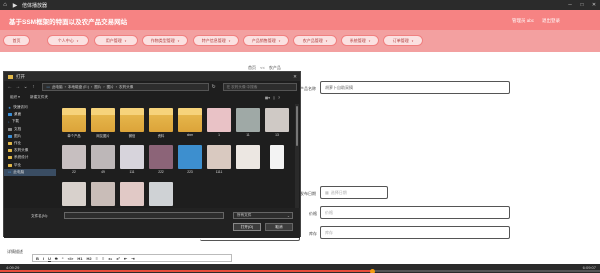  What do you see at coordinates (219, 161) in the screenshot?
I see `file-item: 1111` at bounding box center [219, 161].